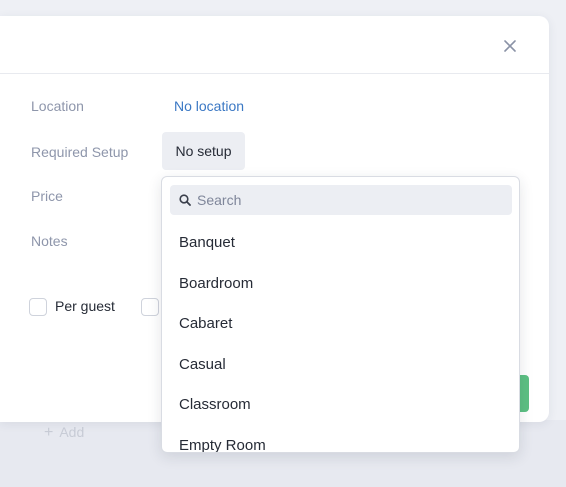 This screenshot has width=566, height=487. I want to click on setup-select-button: No setup, so click(203, 151).